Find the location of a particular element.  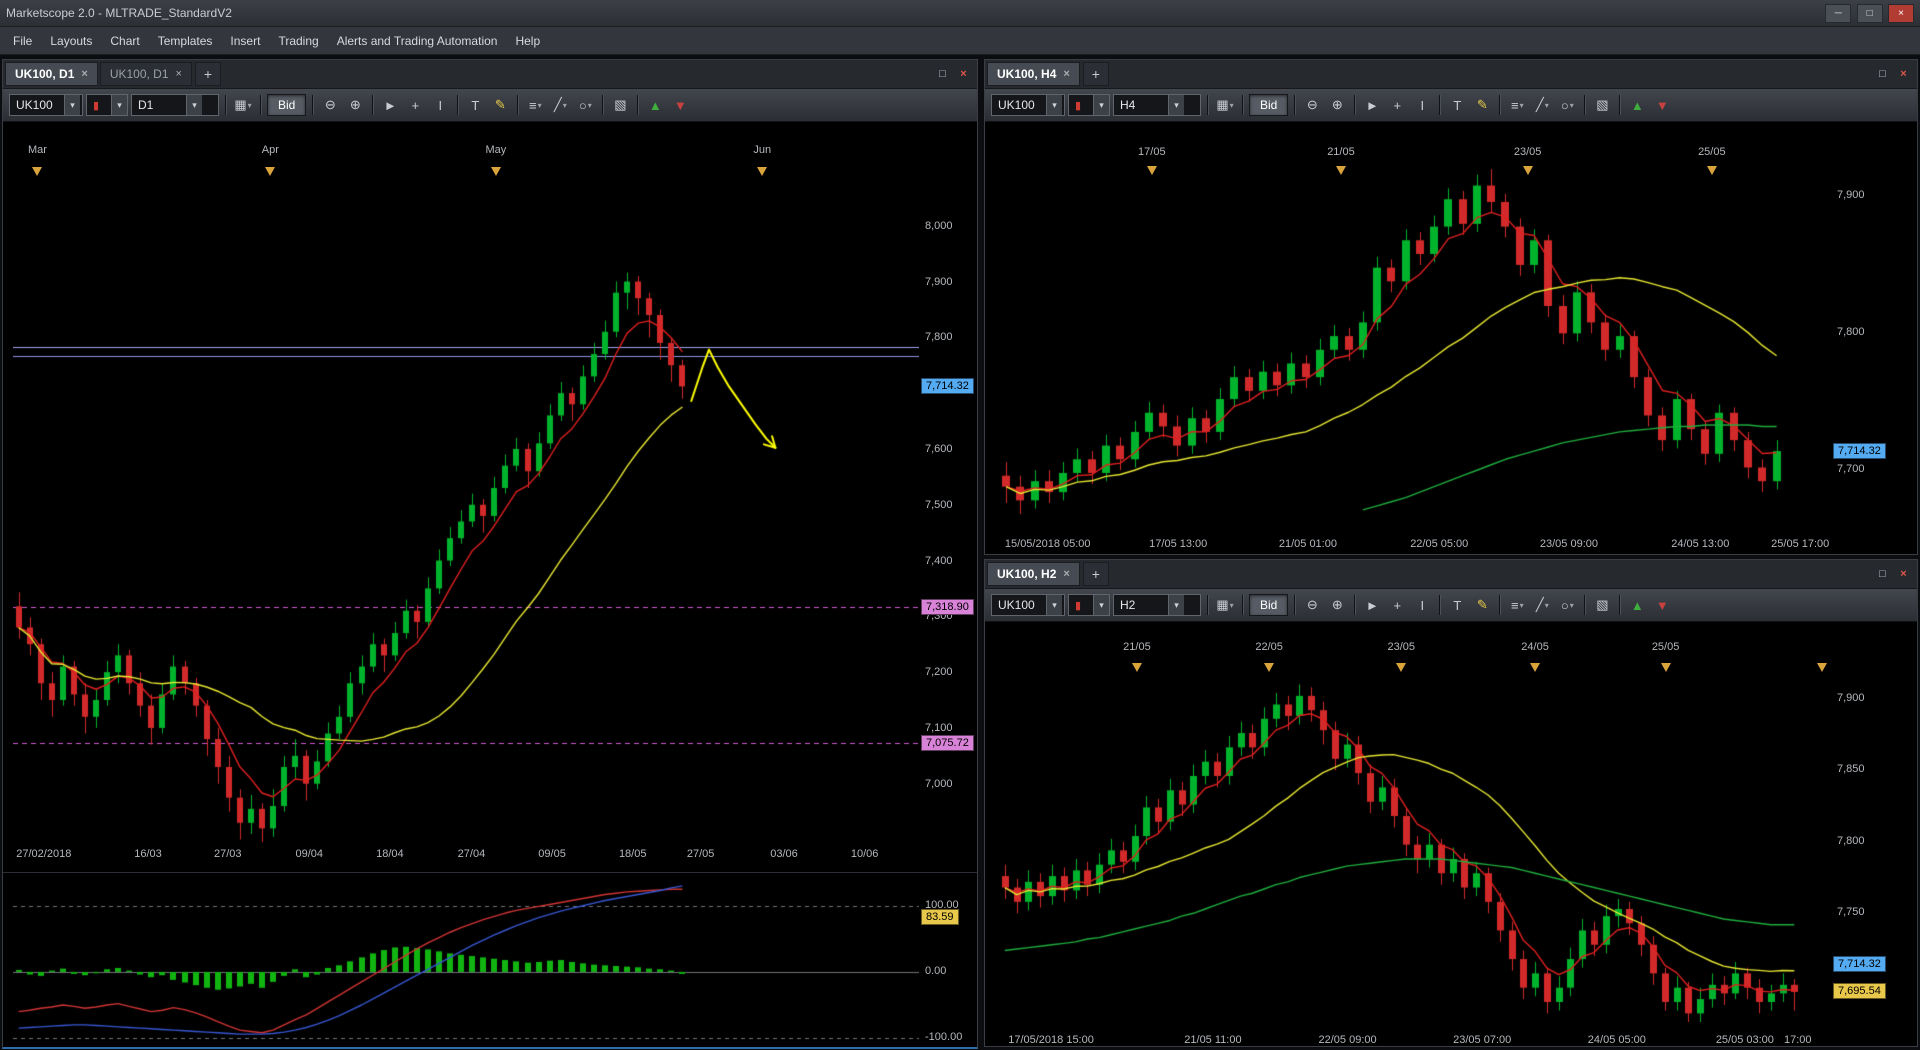

menu-item-templates: Templates is located at coordinates (185, 41).